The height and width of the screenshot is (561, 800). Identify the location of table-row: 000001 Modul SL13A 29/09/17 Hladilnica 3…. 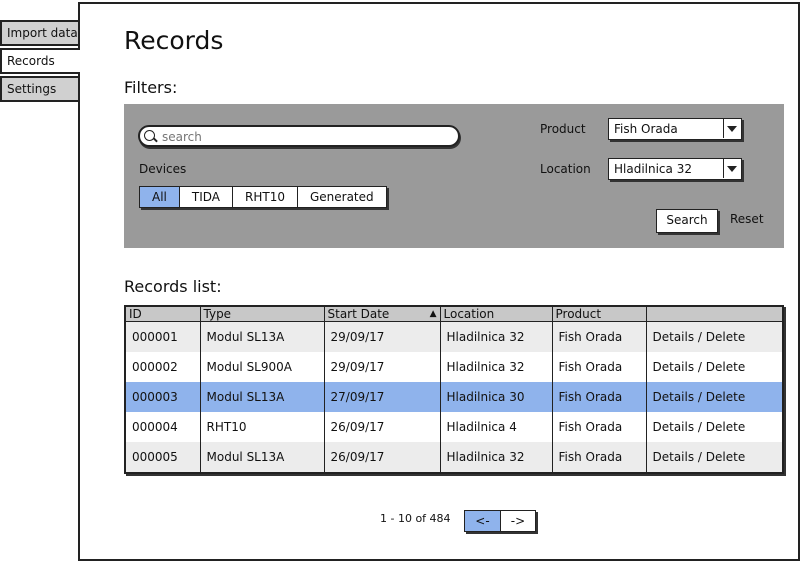
(454, 336).